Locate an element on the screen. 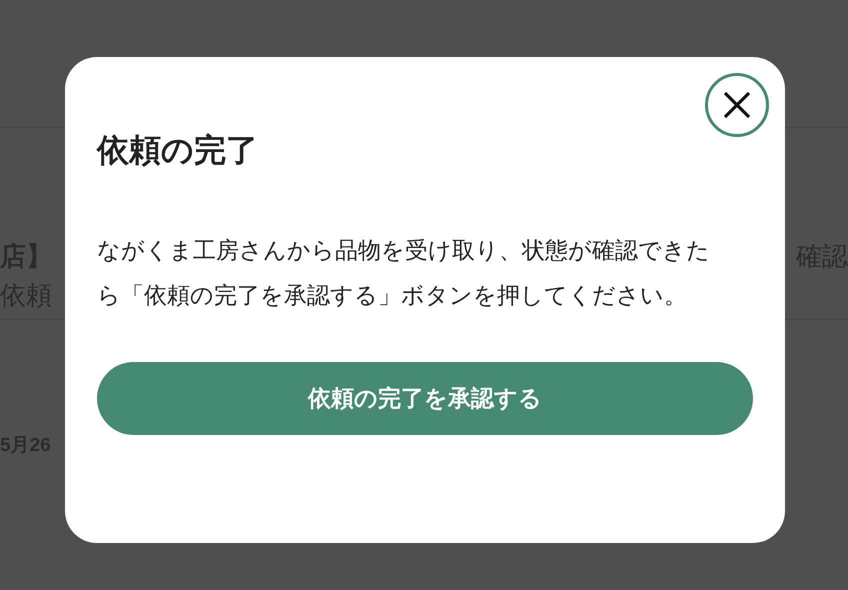 This screenshot has height=590, width=848. dialog-title: 依頼の完了 is located at coordinates (178, 150).